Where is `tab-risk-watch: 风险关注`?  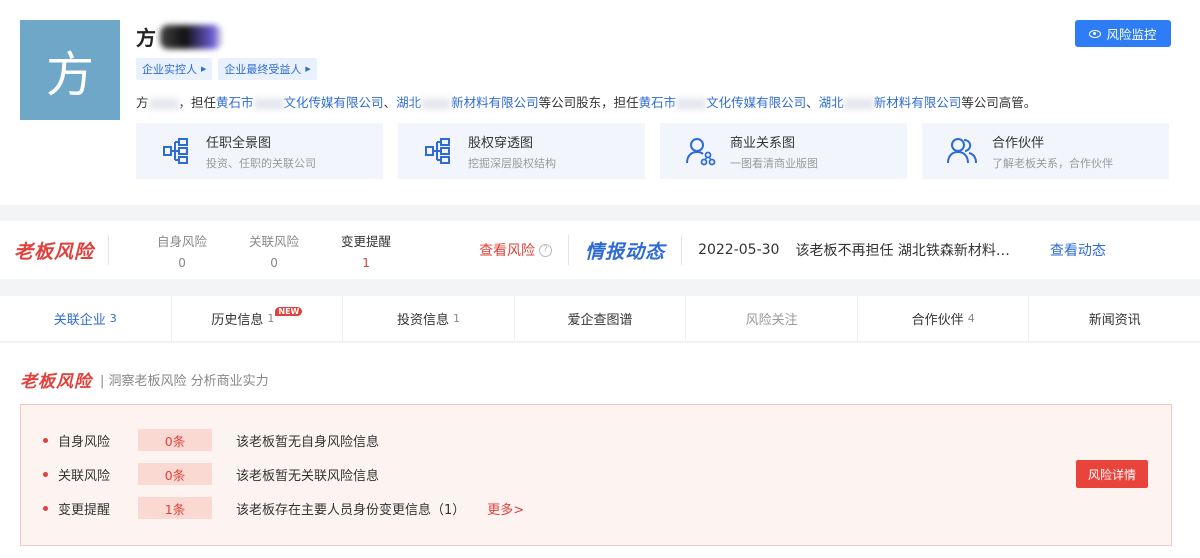 tab-risk-watch: 风险关注 is located at coordinates (772, 318).